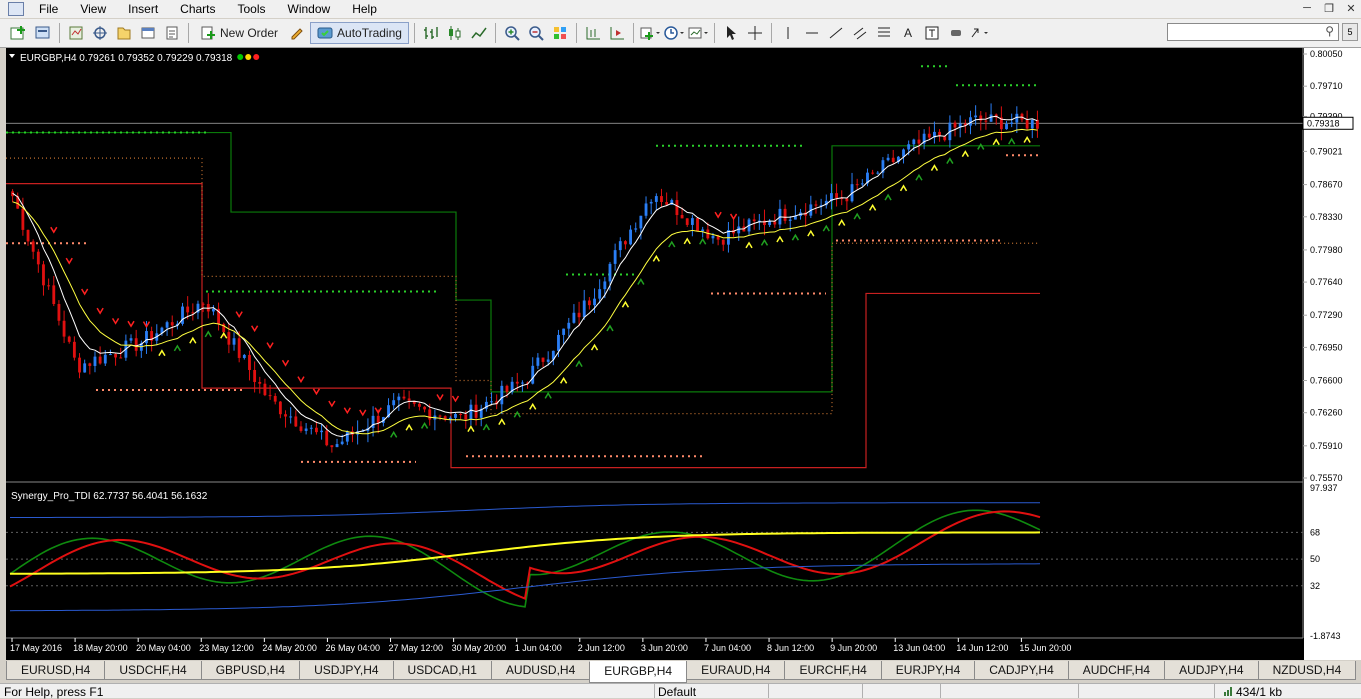  What do you see at coordinates (833, 670) in the screenshot?
I see `tab-eurchf-h4: EURCHF,H4` at bounding box center [833, 670].